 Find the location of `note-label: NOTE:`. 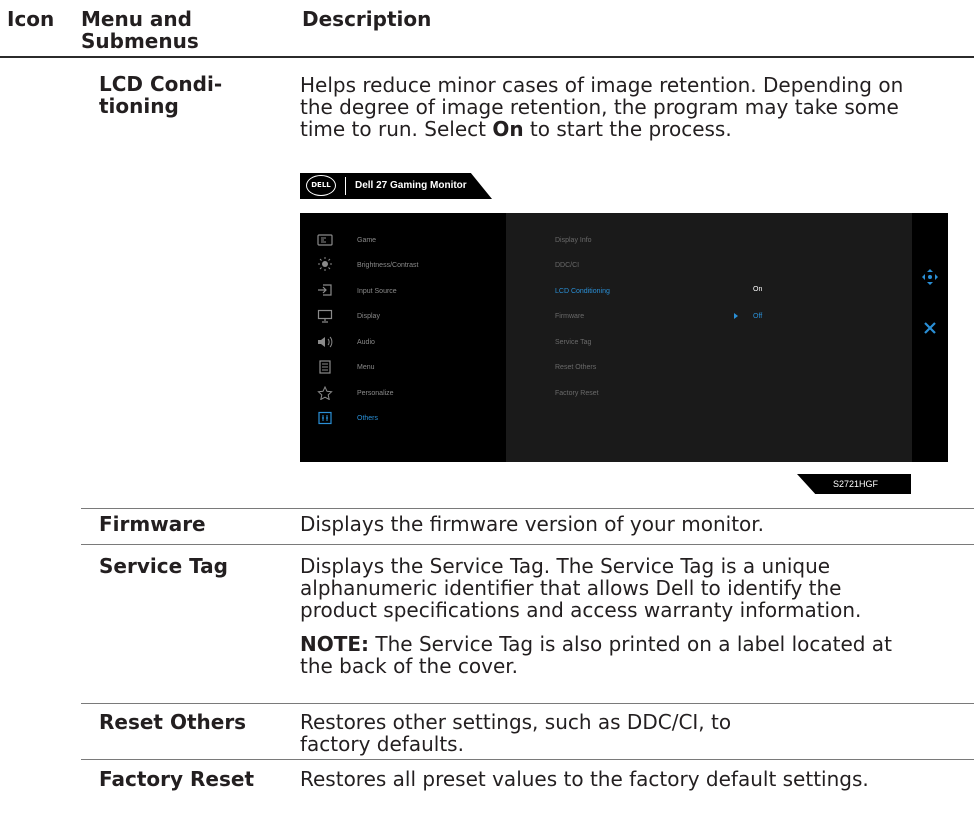

note-label: NOTE: is located at coordinates (335, 644).